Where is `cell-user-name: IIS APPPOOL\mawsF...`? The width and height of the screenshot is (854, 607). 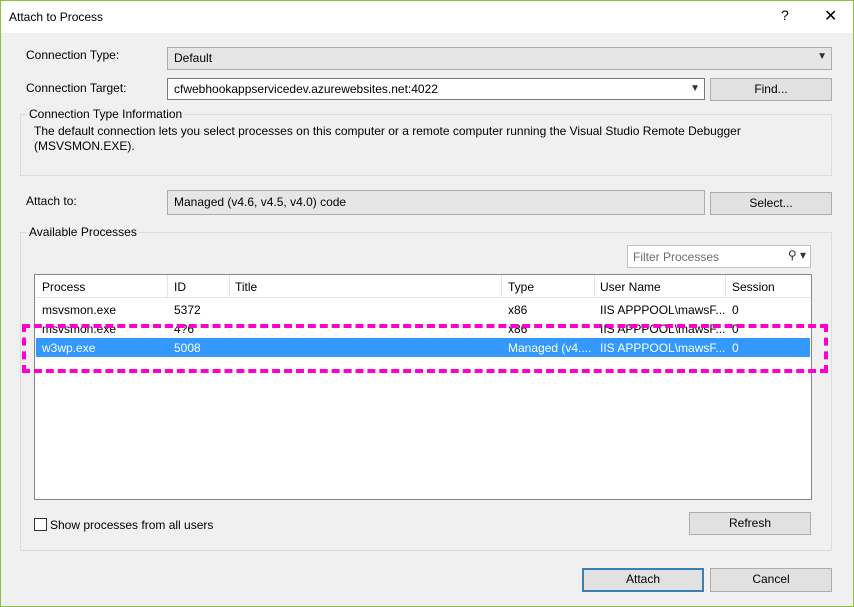
cell-user-name: IIS APPPOOL\mawsF... is located at coordinates (663, 310).